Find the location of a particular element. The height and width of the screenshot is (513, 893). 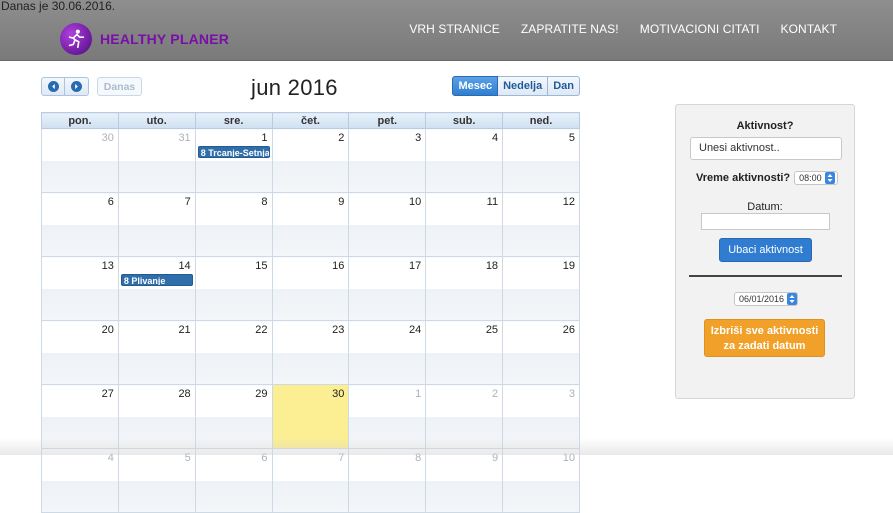

view-day-button: Dan is located at coordinates (564, 86).